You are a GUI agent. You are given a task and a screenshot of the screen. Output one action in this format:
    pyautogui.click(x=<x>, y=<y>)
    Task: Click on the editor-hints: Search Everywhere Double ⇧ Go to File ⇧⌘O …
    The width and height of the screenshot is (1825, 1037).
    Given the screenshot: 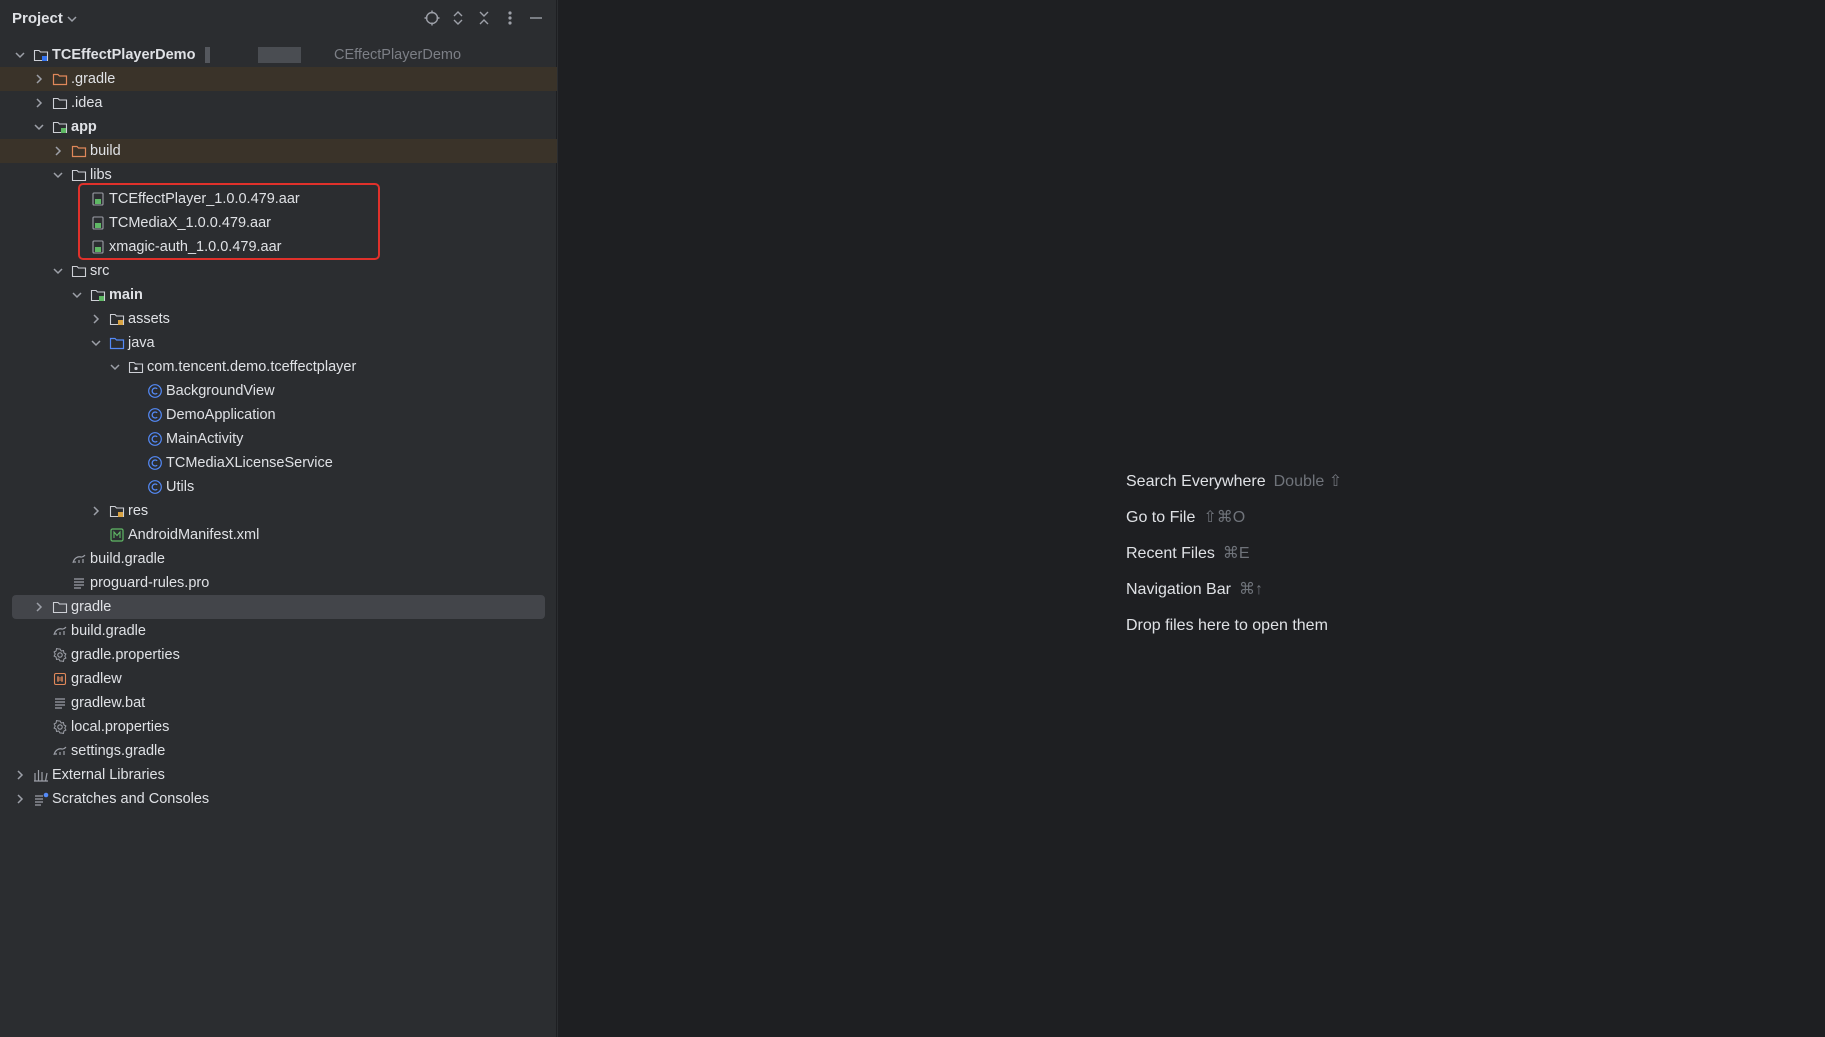 What is the action you would take?
    pyautogui.click(x=1234, y=559)
    